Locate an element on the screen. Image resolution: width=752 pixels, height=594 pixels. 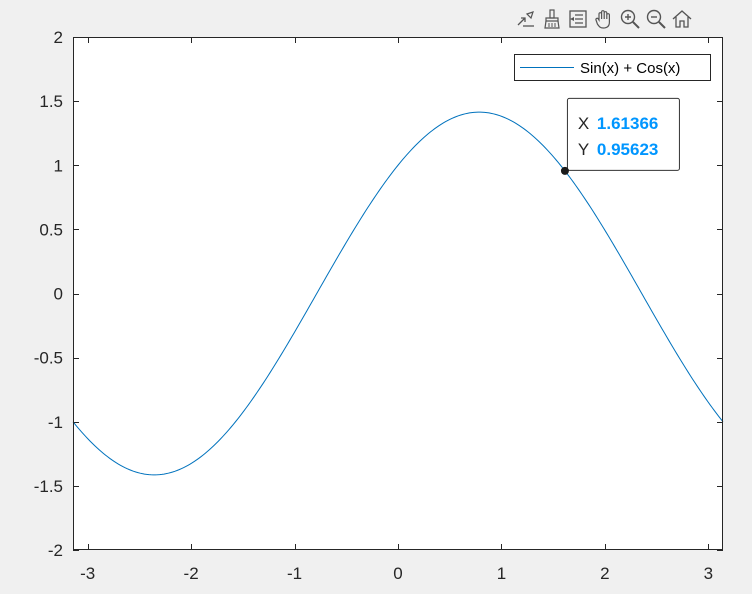
data-tip-y-value: 0.95623 is located at coordinates (627, 149).